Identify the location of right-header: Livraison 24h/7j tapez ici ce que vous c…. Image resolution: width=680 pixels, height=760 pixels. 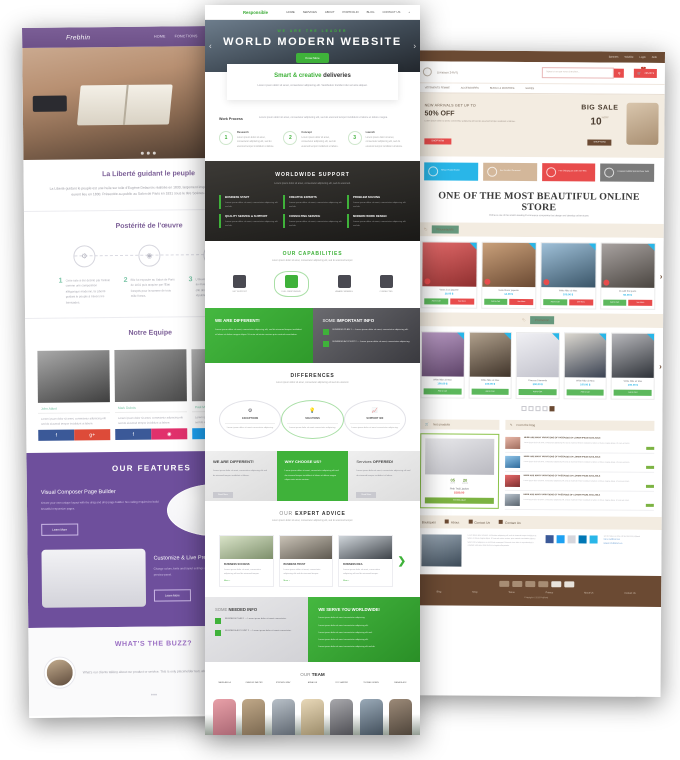
(539, 72).